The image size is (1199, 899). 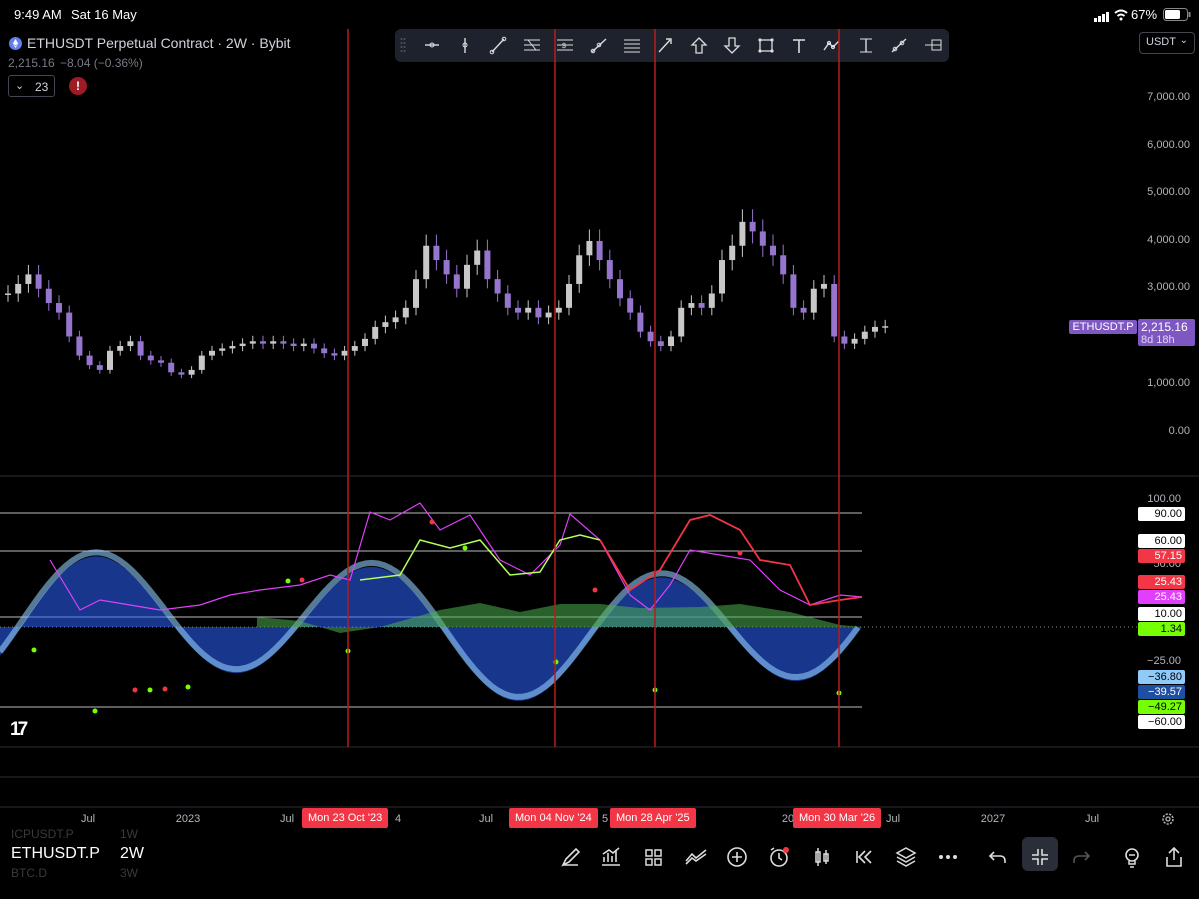 I want to click on alert-icon, so click(x=779, y=857).